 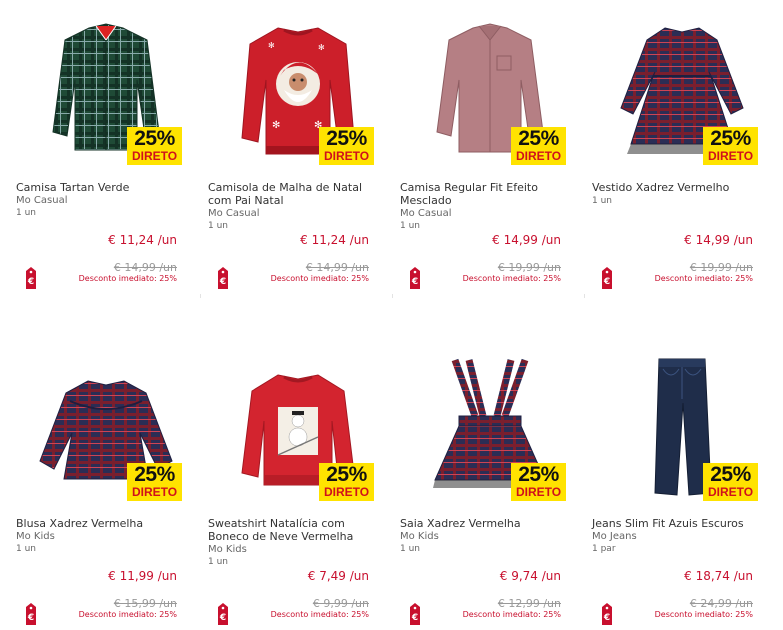 I want to click on product-price: € 11,99 /un, so click(x=142, y=576).